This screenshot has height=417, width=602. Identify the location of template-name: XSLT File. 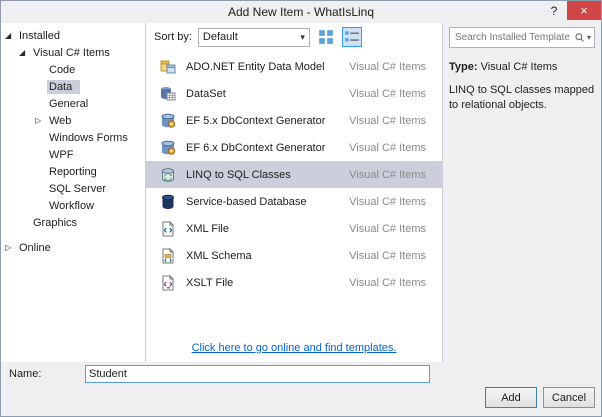
(210, 282).